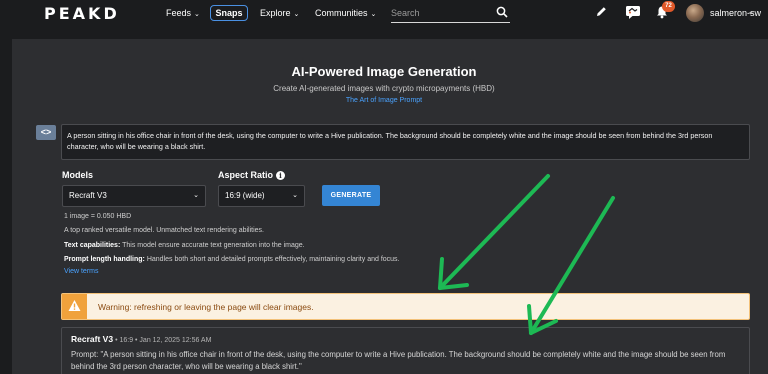 The width and height of the screenshot is (768, 374). Describe the element at coordinates (633, 12) in the screenshot. I see `chat-icon` at that location.